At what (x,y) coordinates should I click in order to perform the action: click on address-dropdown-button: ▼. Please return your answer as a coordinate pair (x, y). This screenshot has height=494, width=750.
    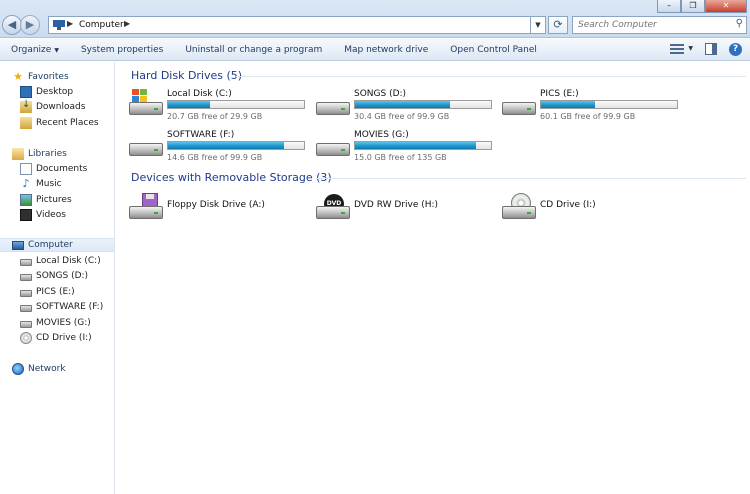
    Looking at the image, I should click on (538, 25).